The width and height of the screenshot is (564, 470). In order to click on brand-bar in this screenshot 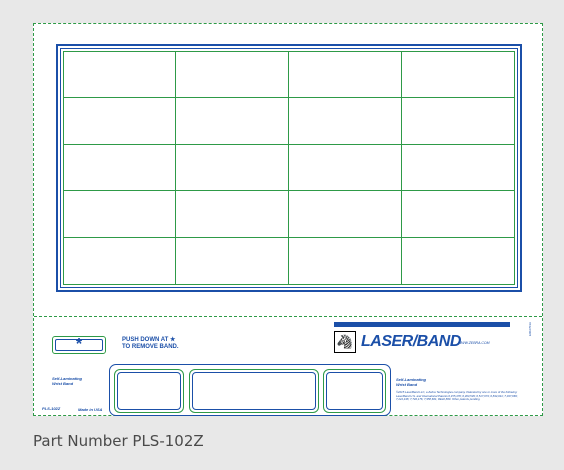, I will do `click(422, 324)`.